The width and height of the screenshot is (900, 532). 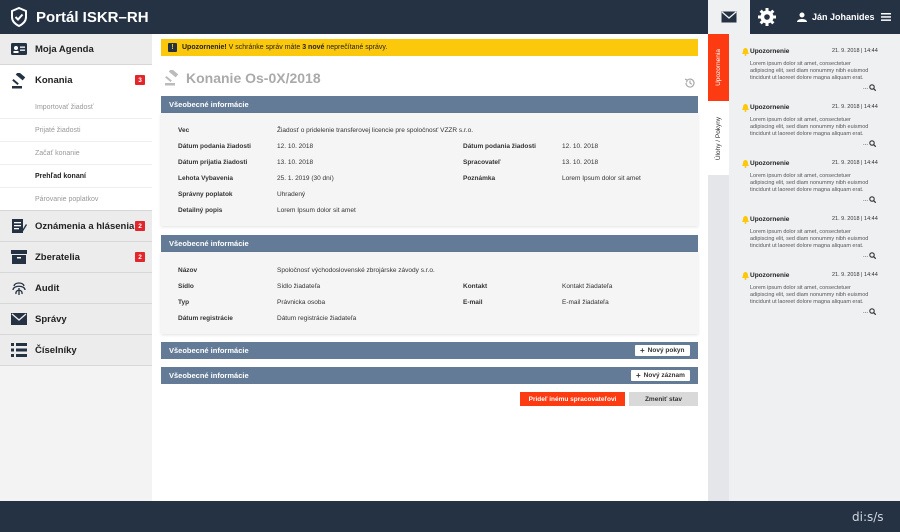 What do you see at coordinates (572, 399) in the screenshot?
I see `assign-processor-button: Prideľ inému spracovateľovi` at bounding box center [572, 399].